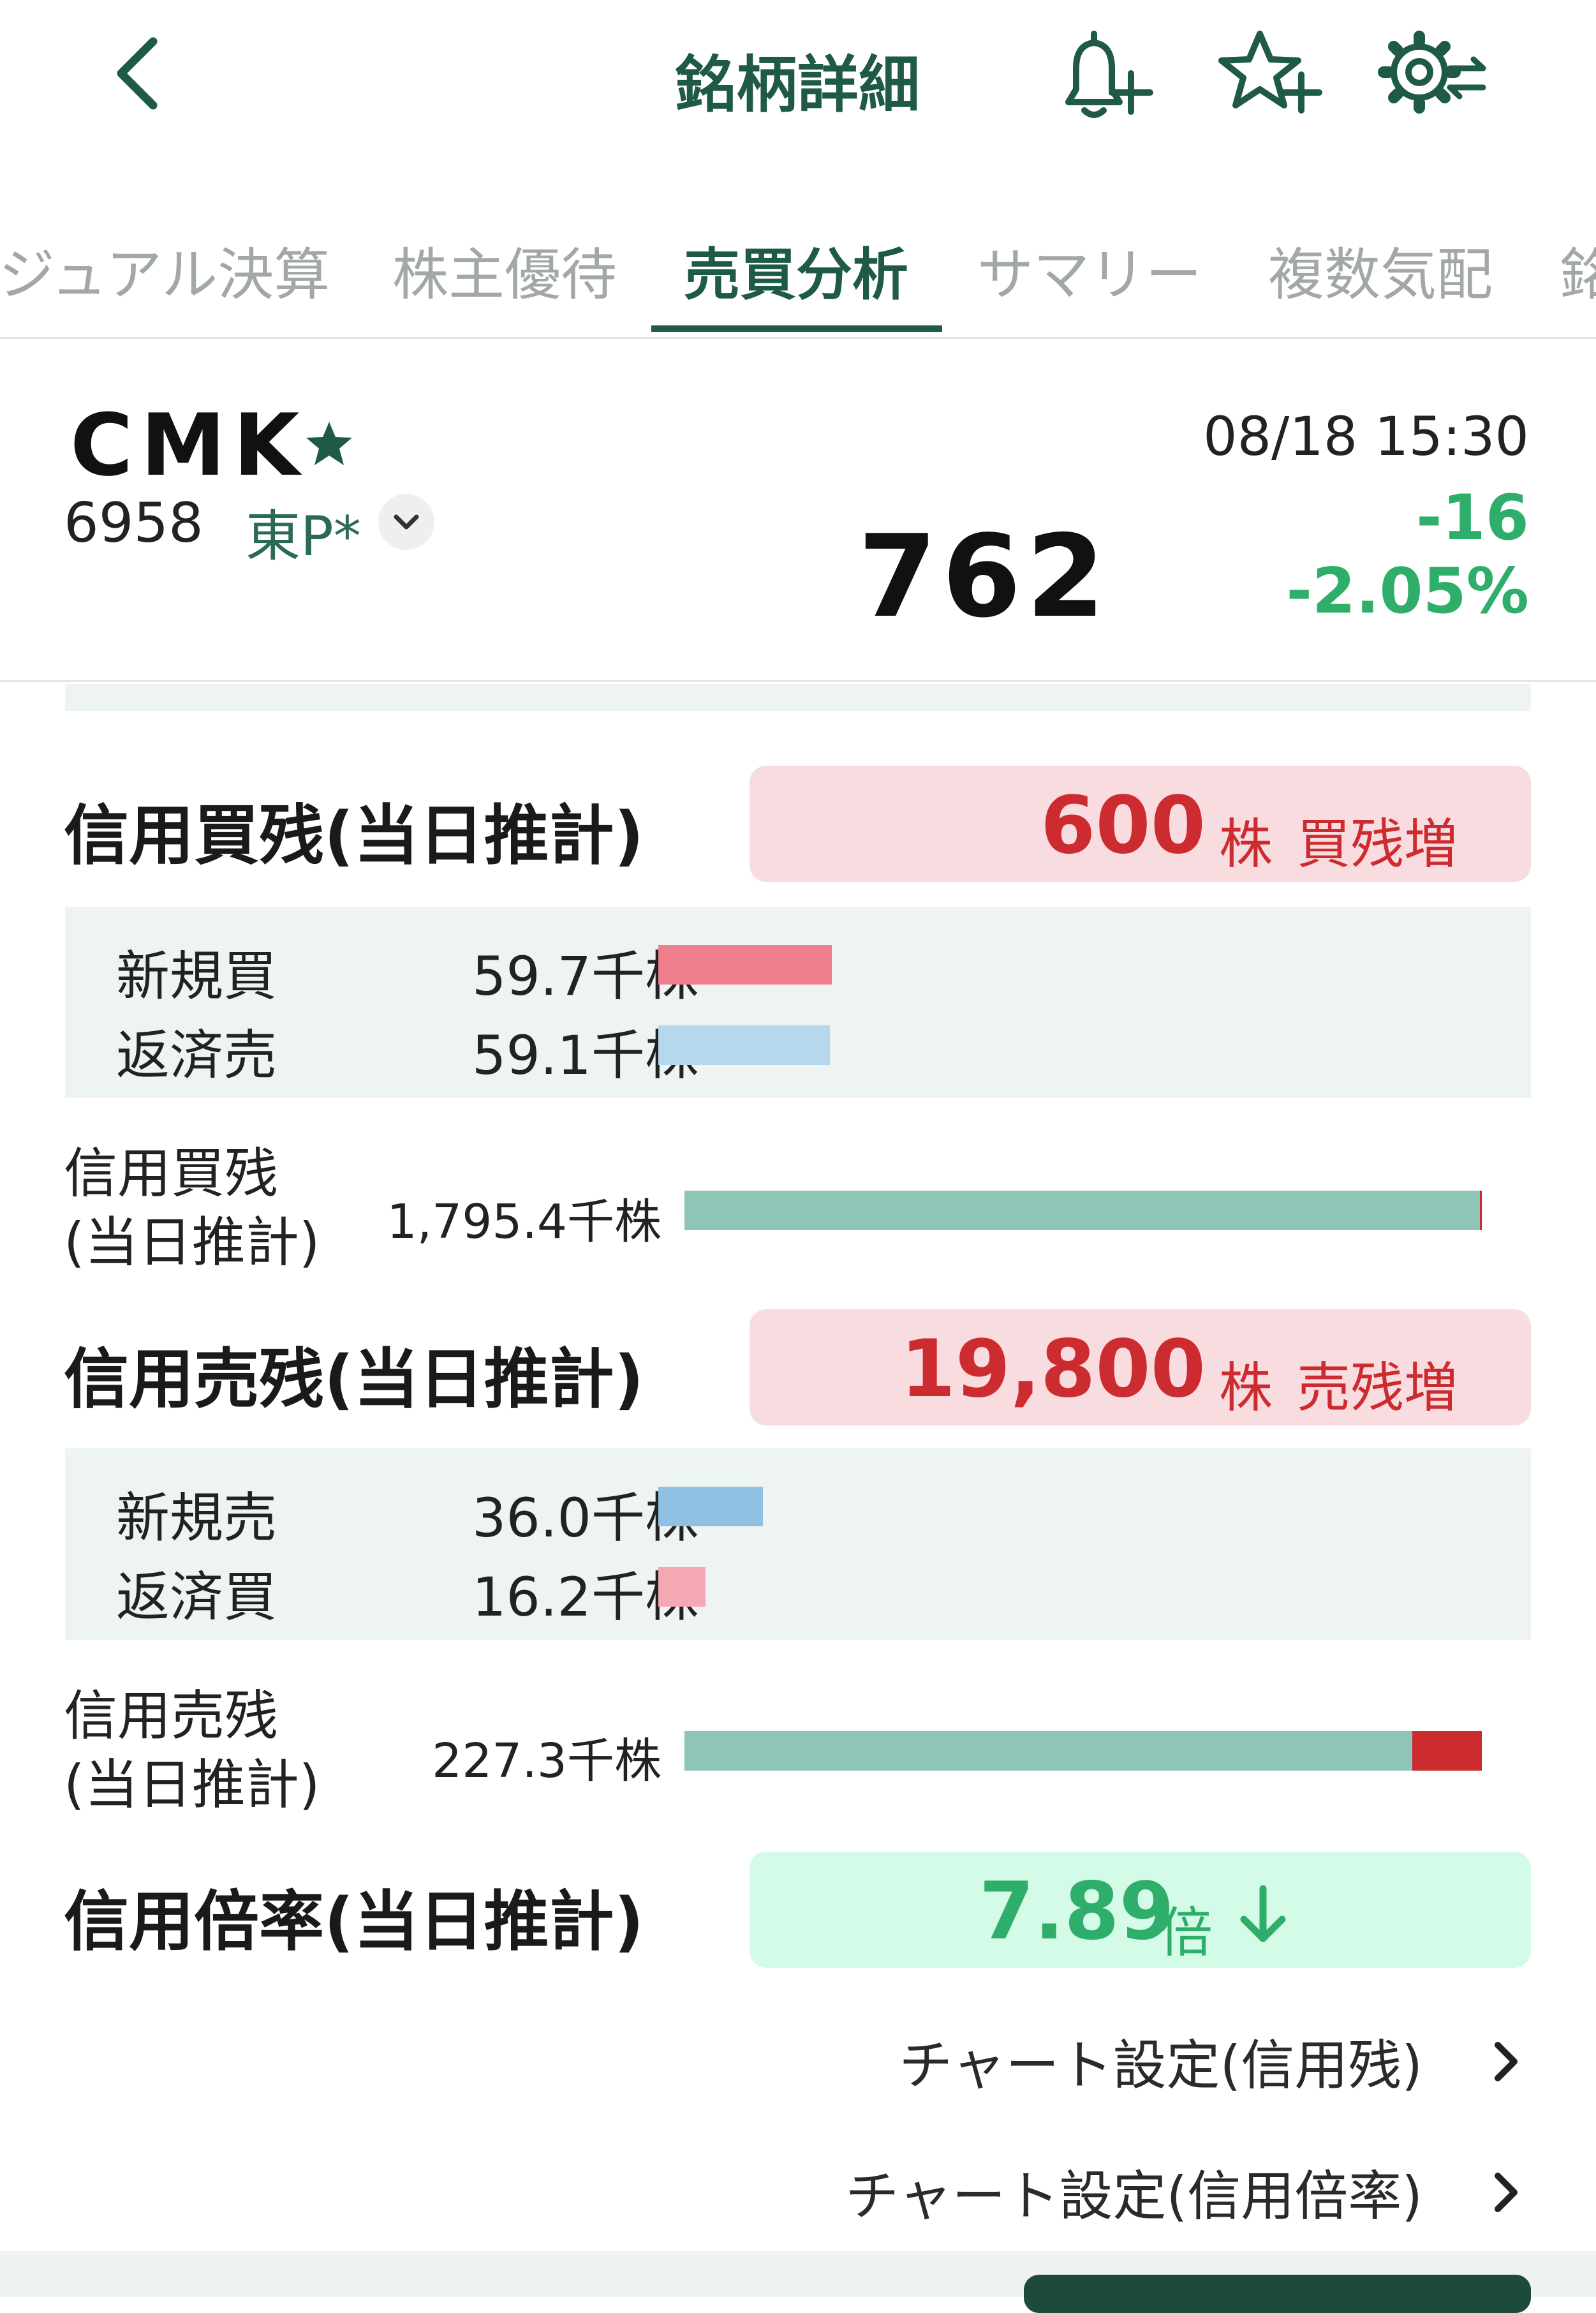 The width and height of the screenshot is (1596, 2313). Describe the element at coordinates (165, 270) in the screenshot. I see `tab-visual-earnings: ビジュアル決算` at that location.